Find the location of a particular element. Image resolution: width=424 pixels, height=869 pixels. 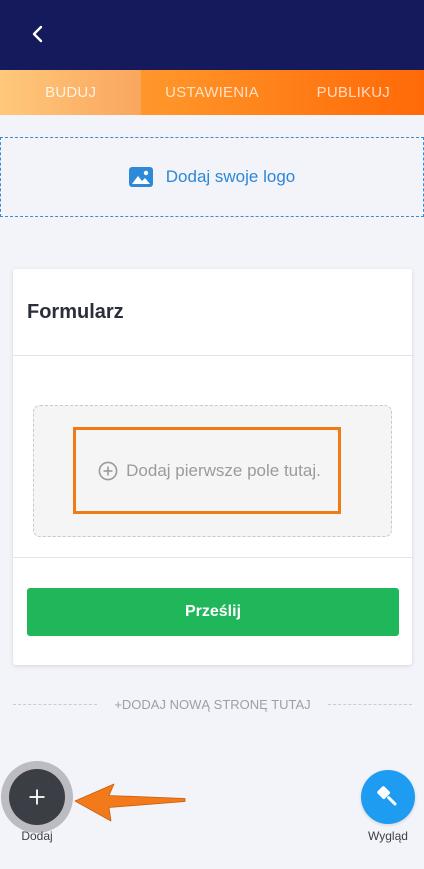

plus-icon is located at coordinates (37, 797).